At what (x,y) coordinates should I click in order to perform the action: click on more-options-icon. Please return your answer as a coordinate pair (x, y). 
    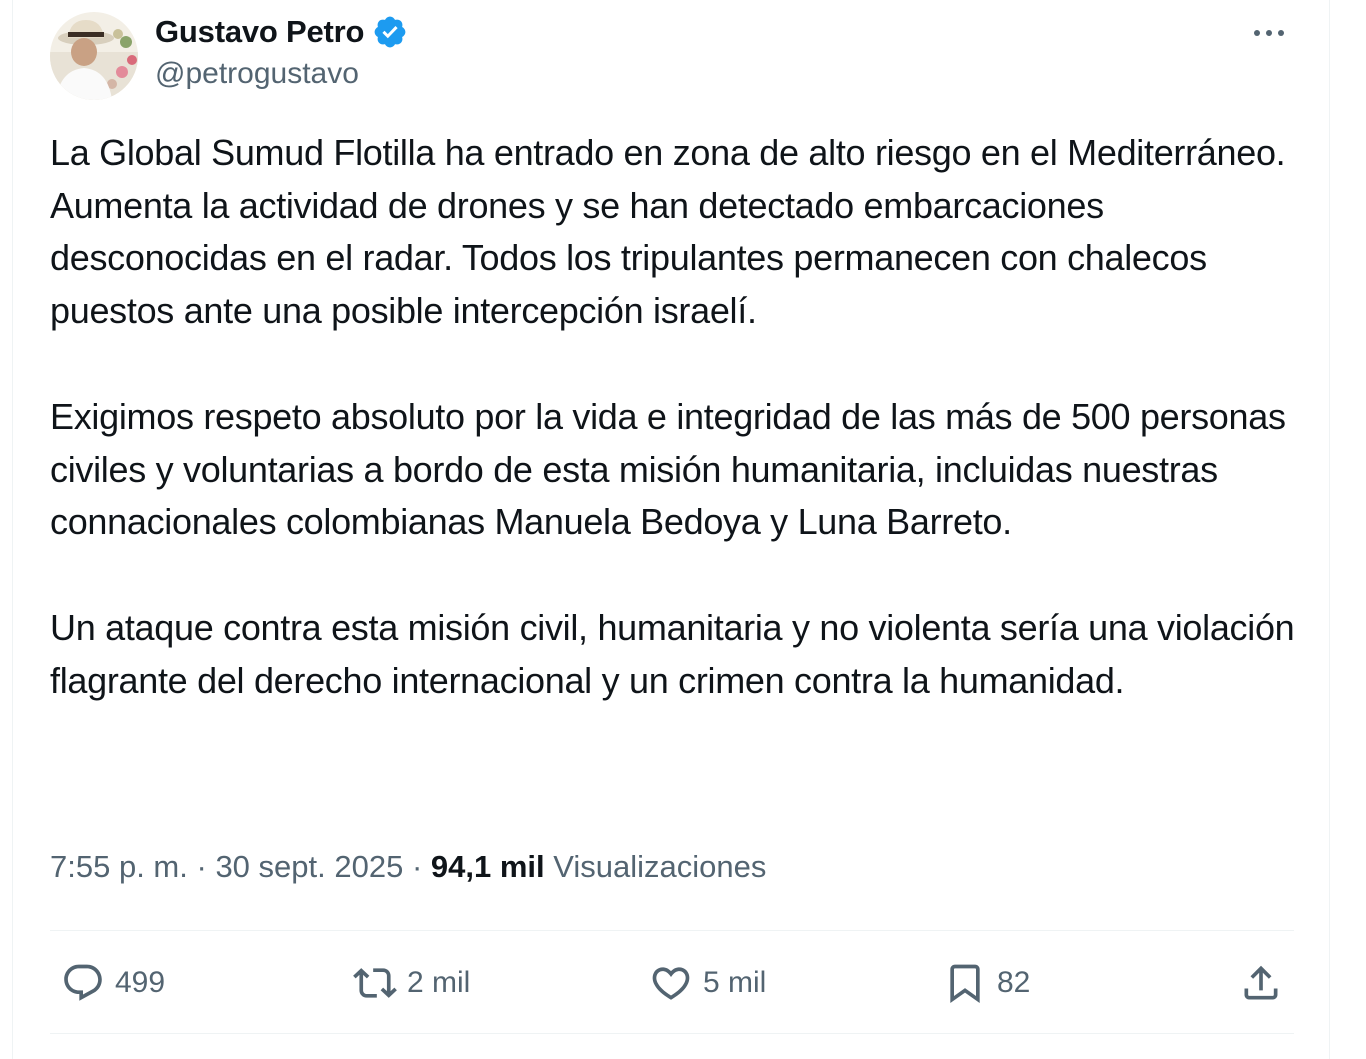
    Looking at the image, I should click on (1269, 33).